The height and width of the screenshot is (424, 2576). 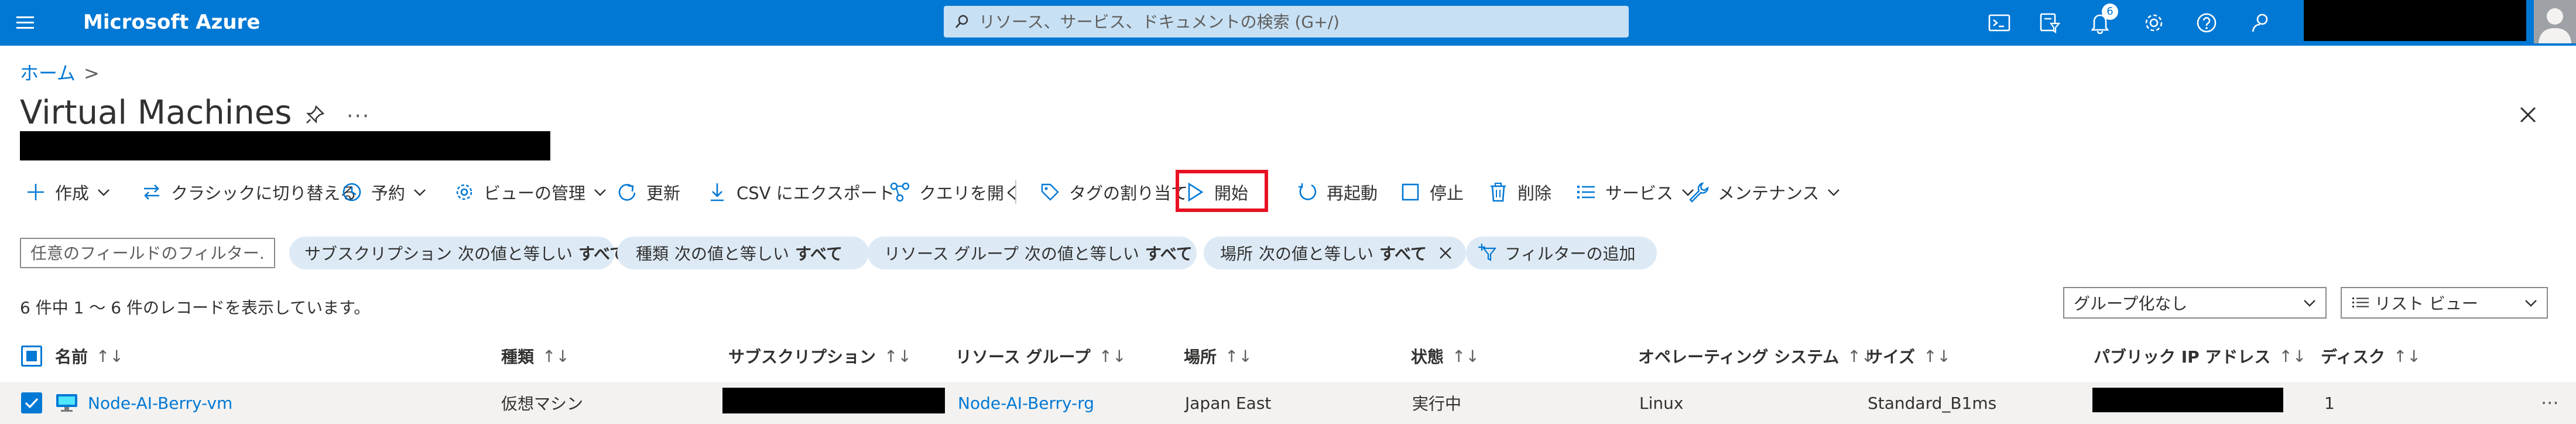 What do you see at coordinates (2528, 114) in the screenshot?
I see `close-icon` at bounding box center [2528, 114].